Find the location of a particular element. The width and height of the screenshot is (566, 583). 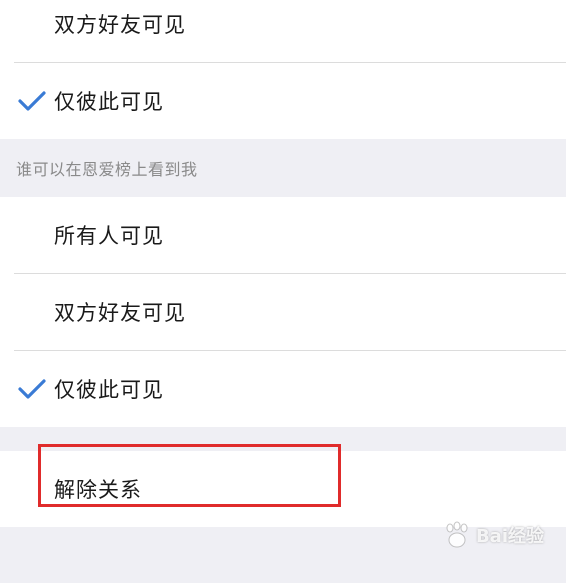

dissolve-relationship-button: 解除关系 is located at coordinates (283, 489).